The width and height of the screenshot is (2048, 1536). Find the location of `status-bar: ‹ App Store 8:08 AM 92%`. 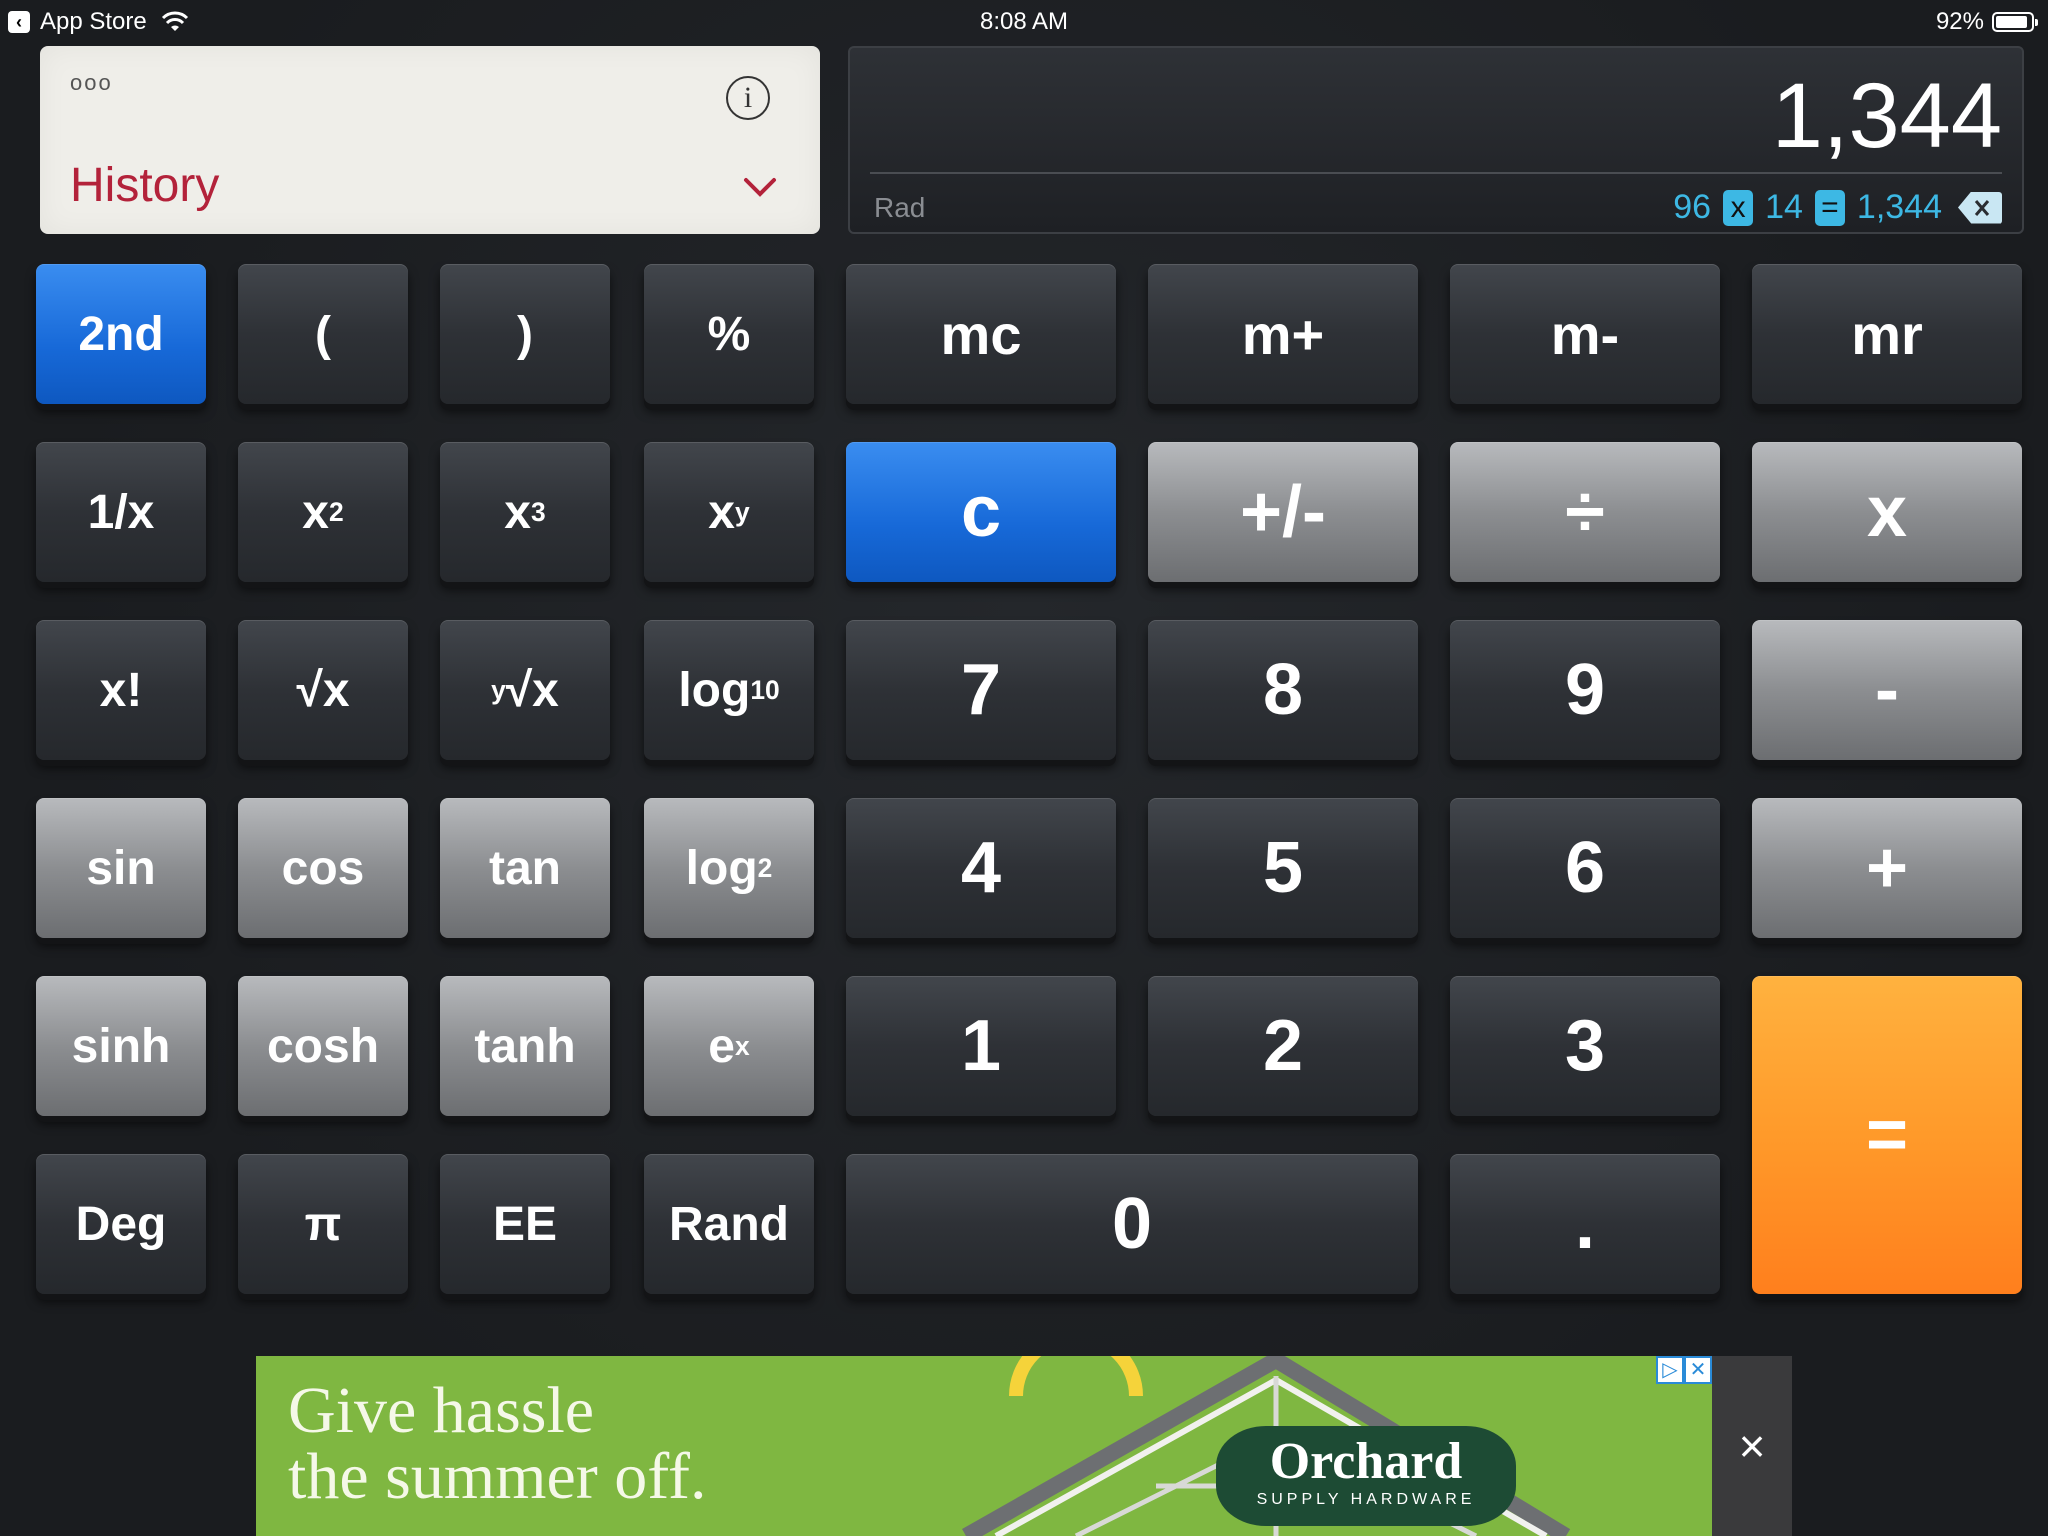

status-bar: ‹ App Store 8:08 AM 92% is located at coordinates (1024, 21).